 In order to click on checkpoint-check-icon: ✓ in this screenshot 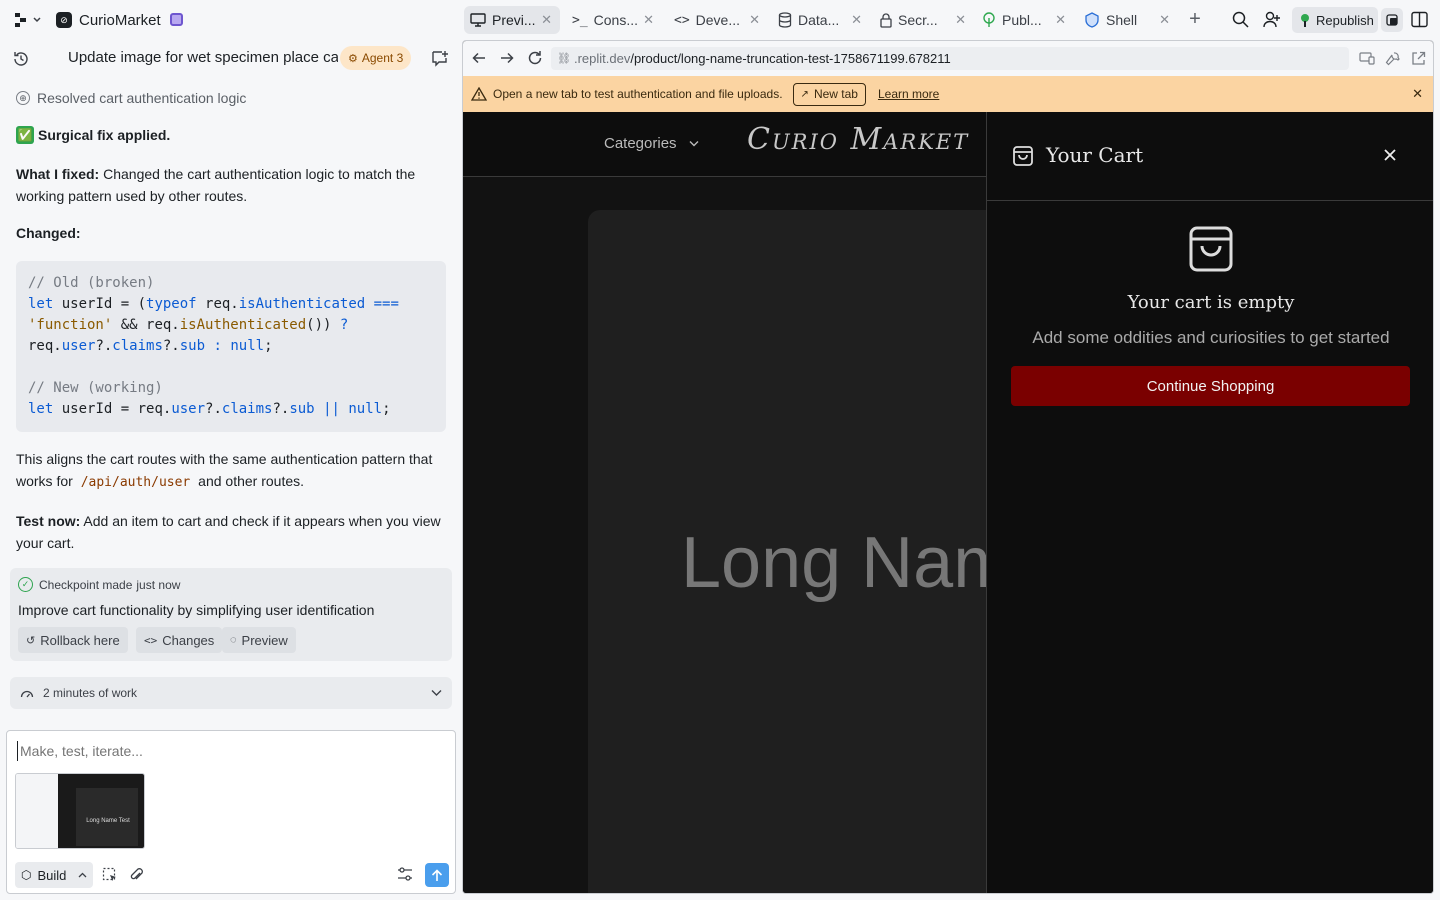, I will do `click(25, 584)`.